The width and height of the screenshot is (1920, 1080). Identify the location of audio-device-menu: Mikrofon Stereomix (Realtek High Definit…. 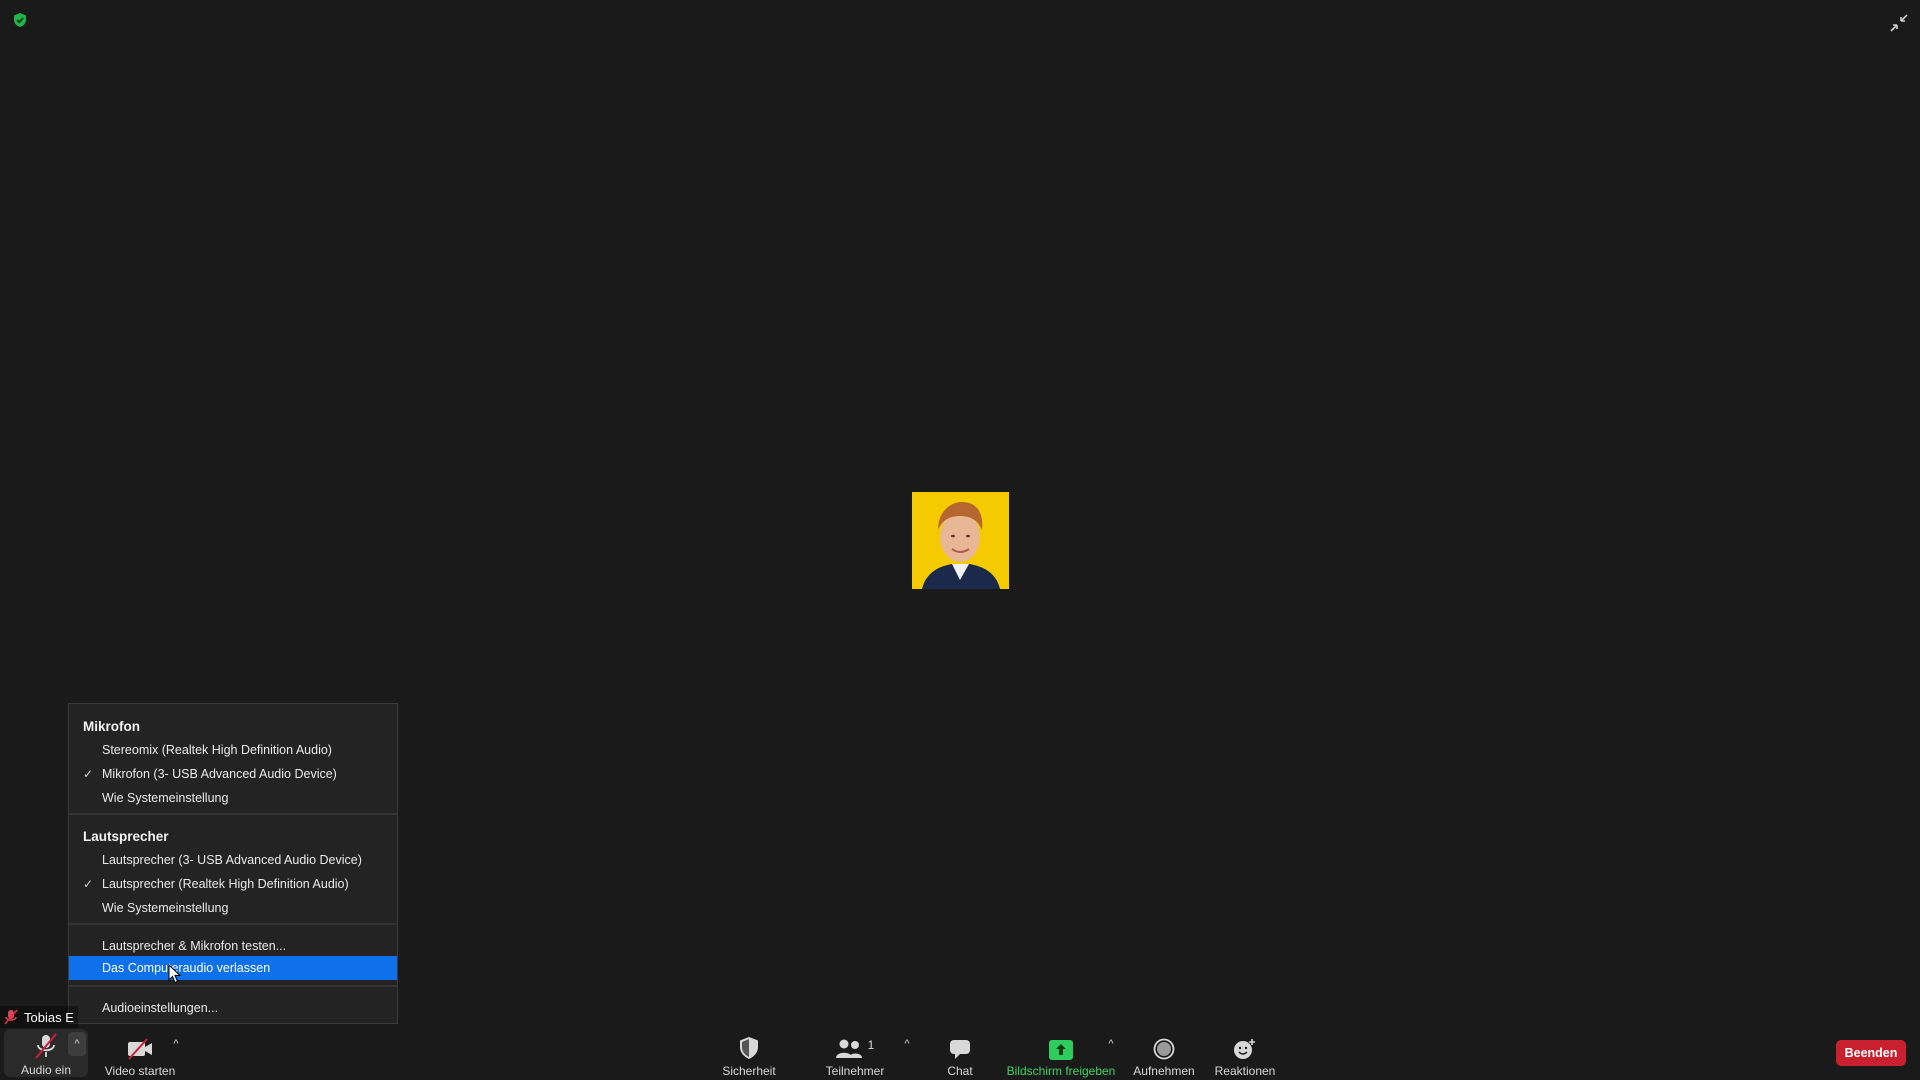
(233, 863).